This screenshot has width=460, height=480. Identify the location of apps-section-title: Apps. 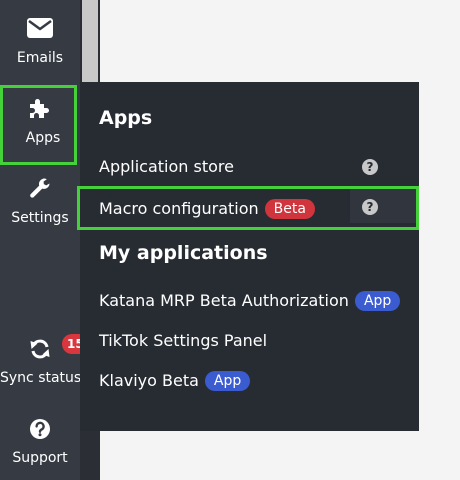
(126, 118).